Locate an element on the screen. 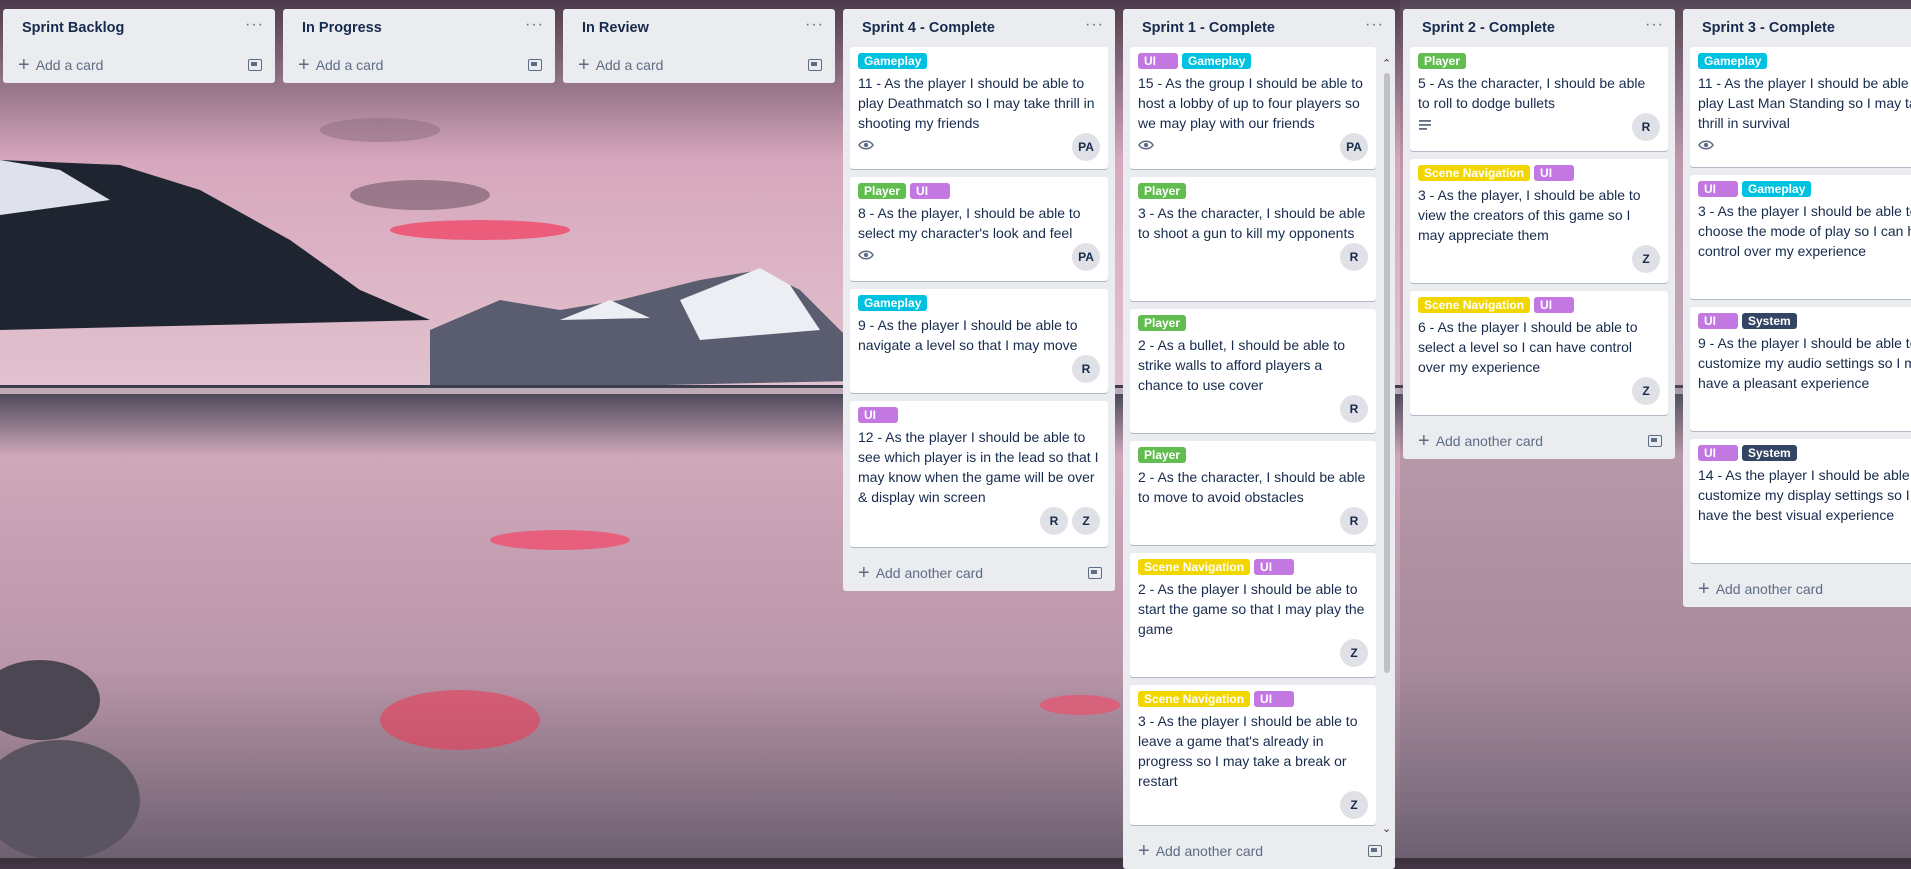 Image resolution: width=1911 pixels, height=869 pixels. list-title: In Review is located at coordinates (615, 28).